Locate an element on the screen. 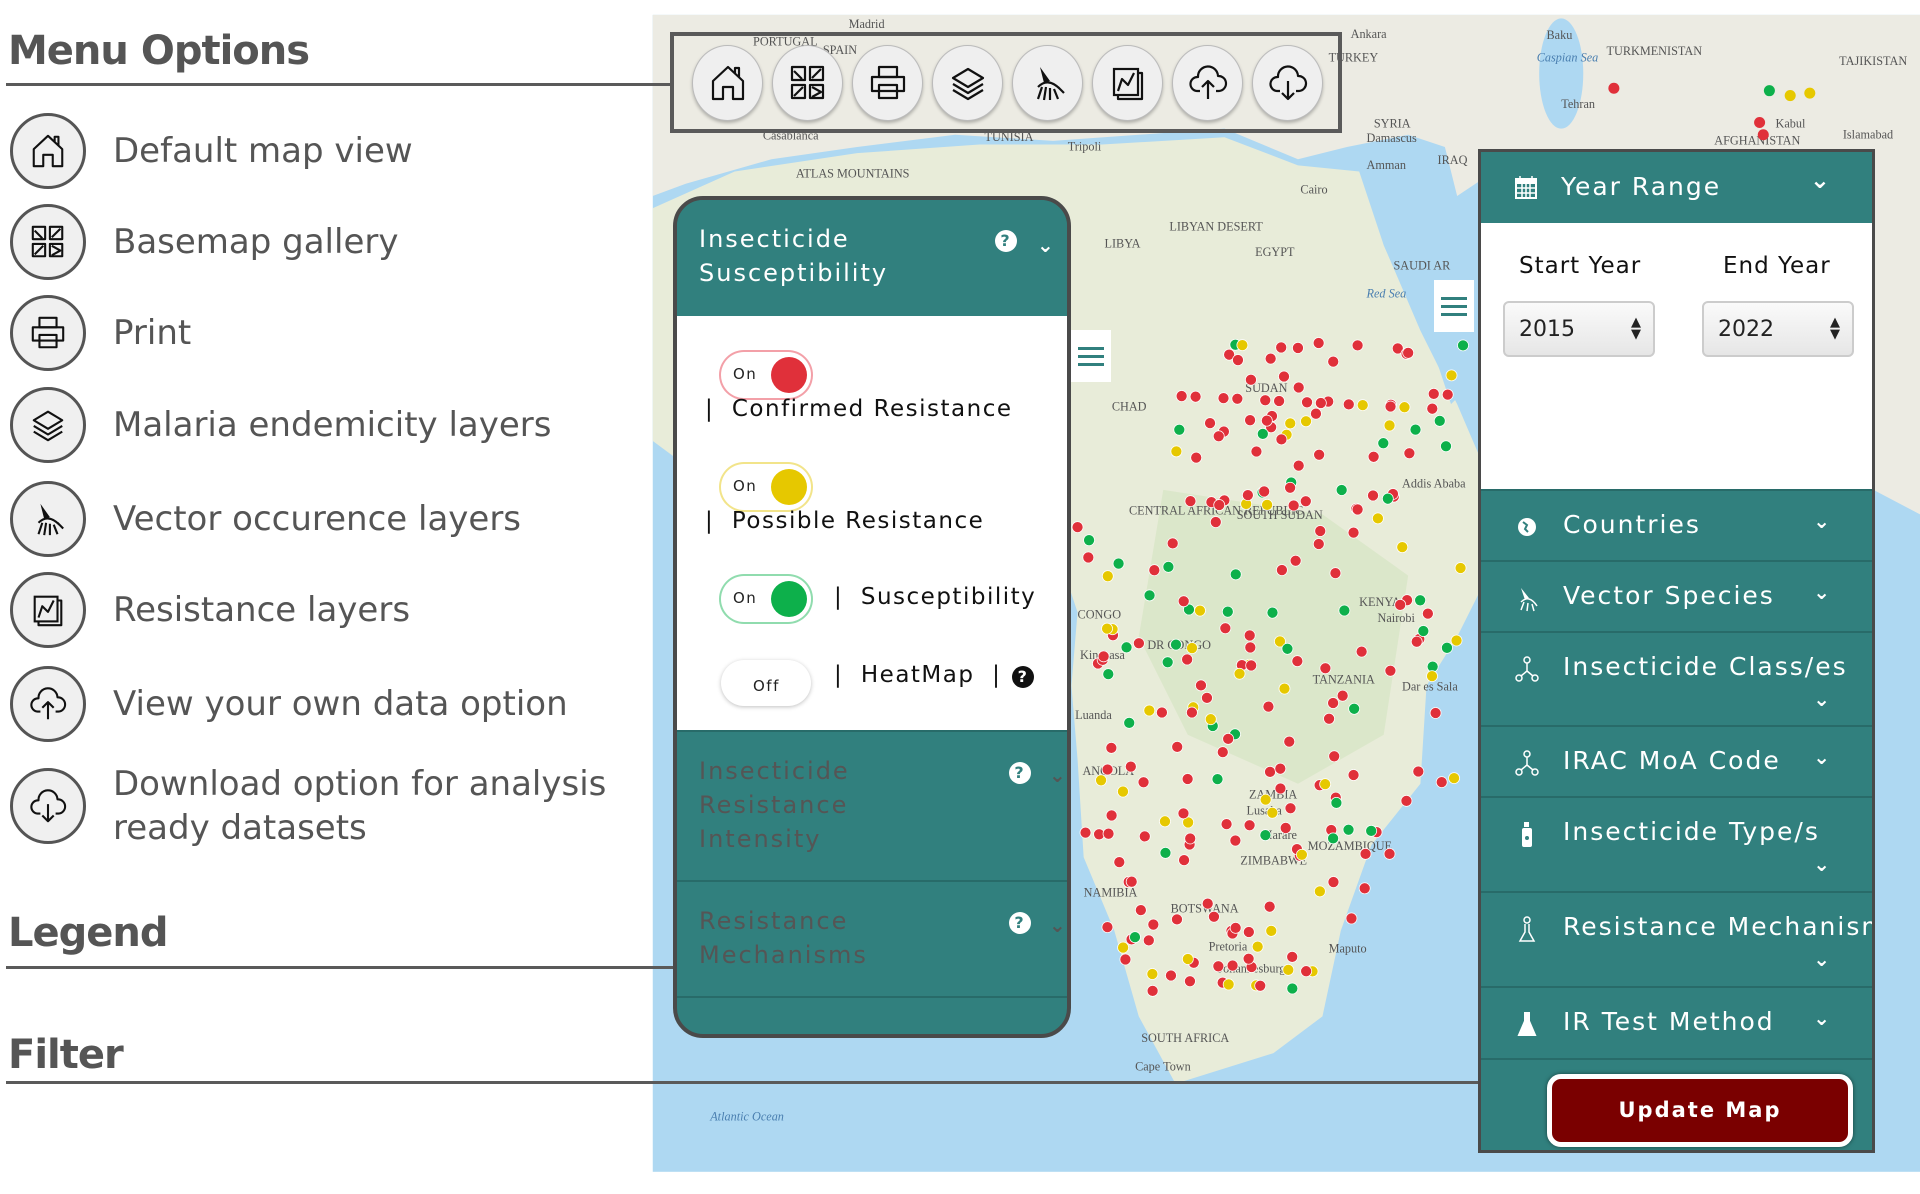  home-button is located at coordinates (727, 82).